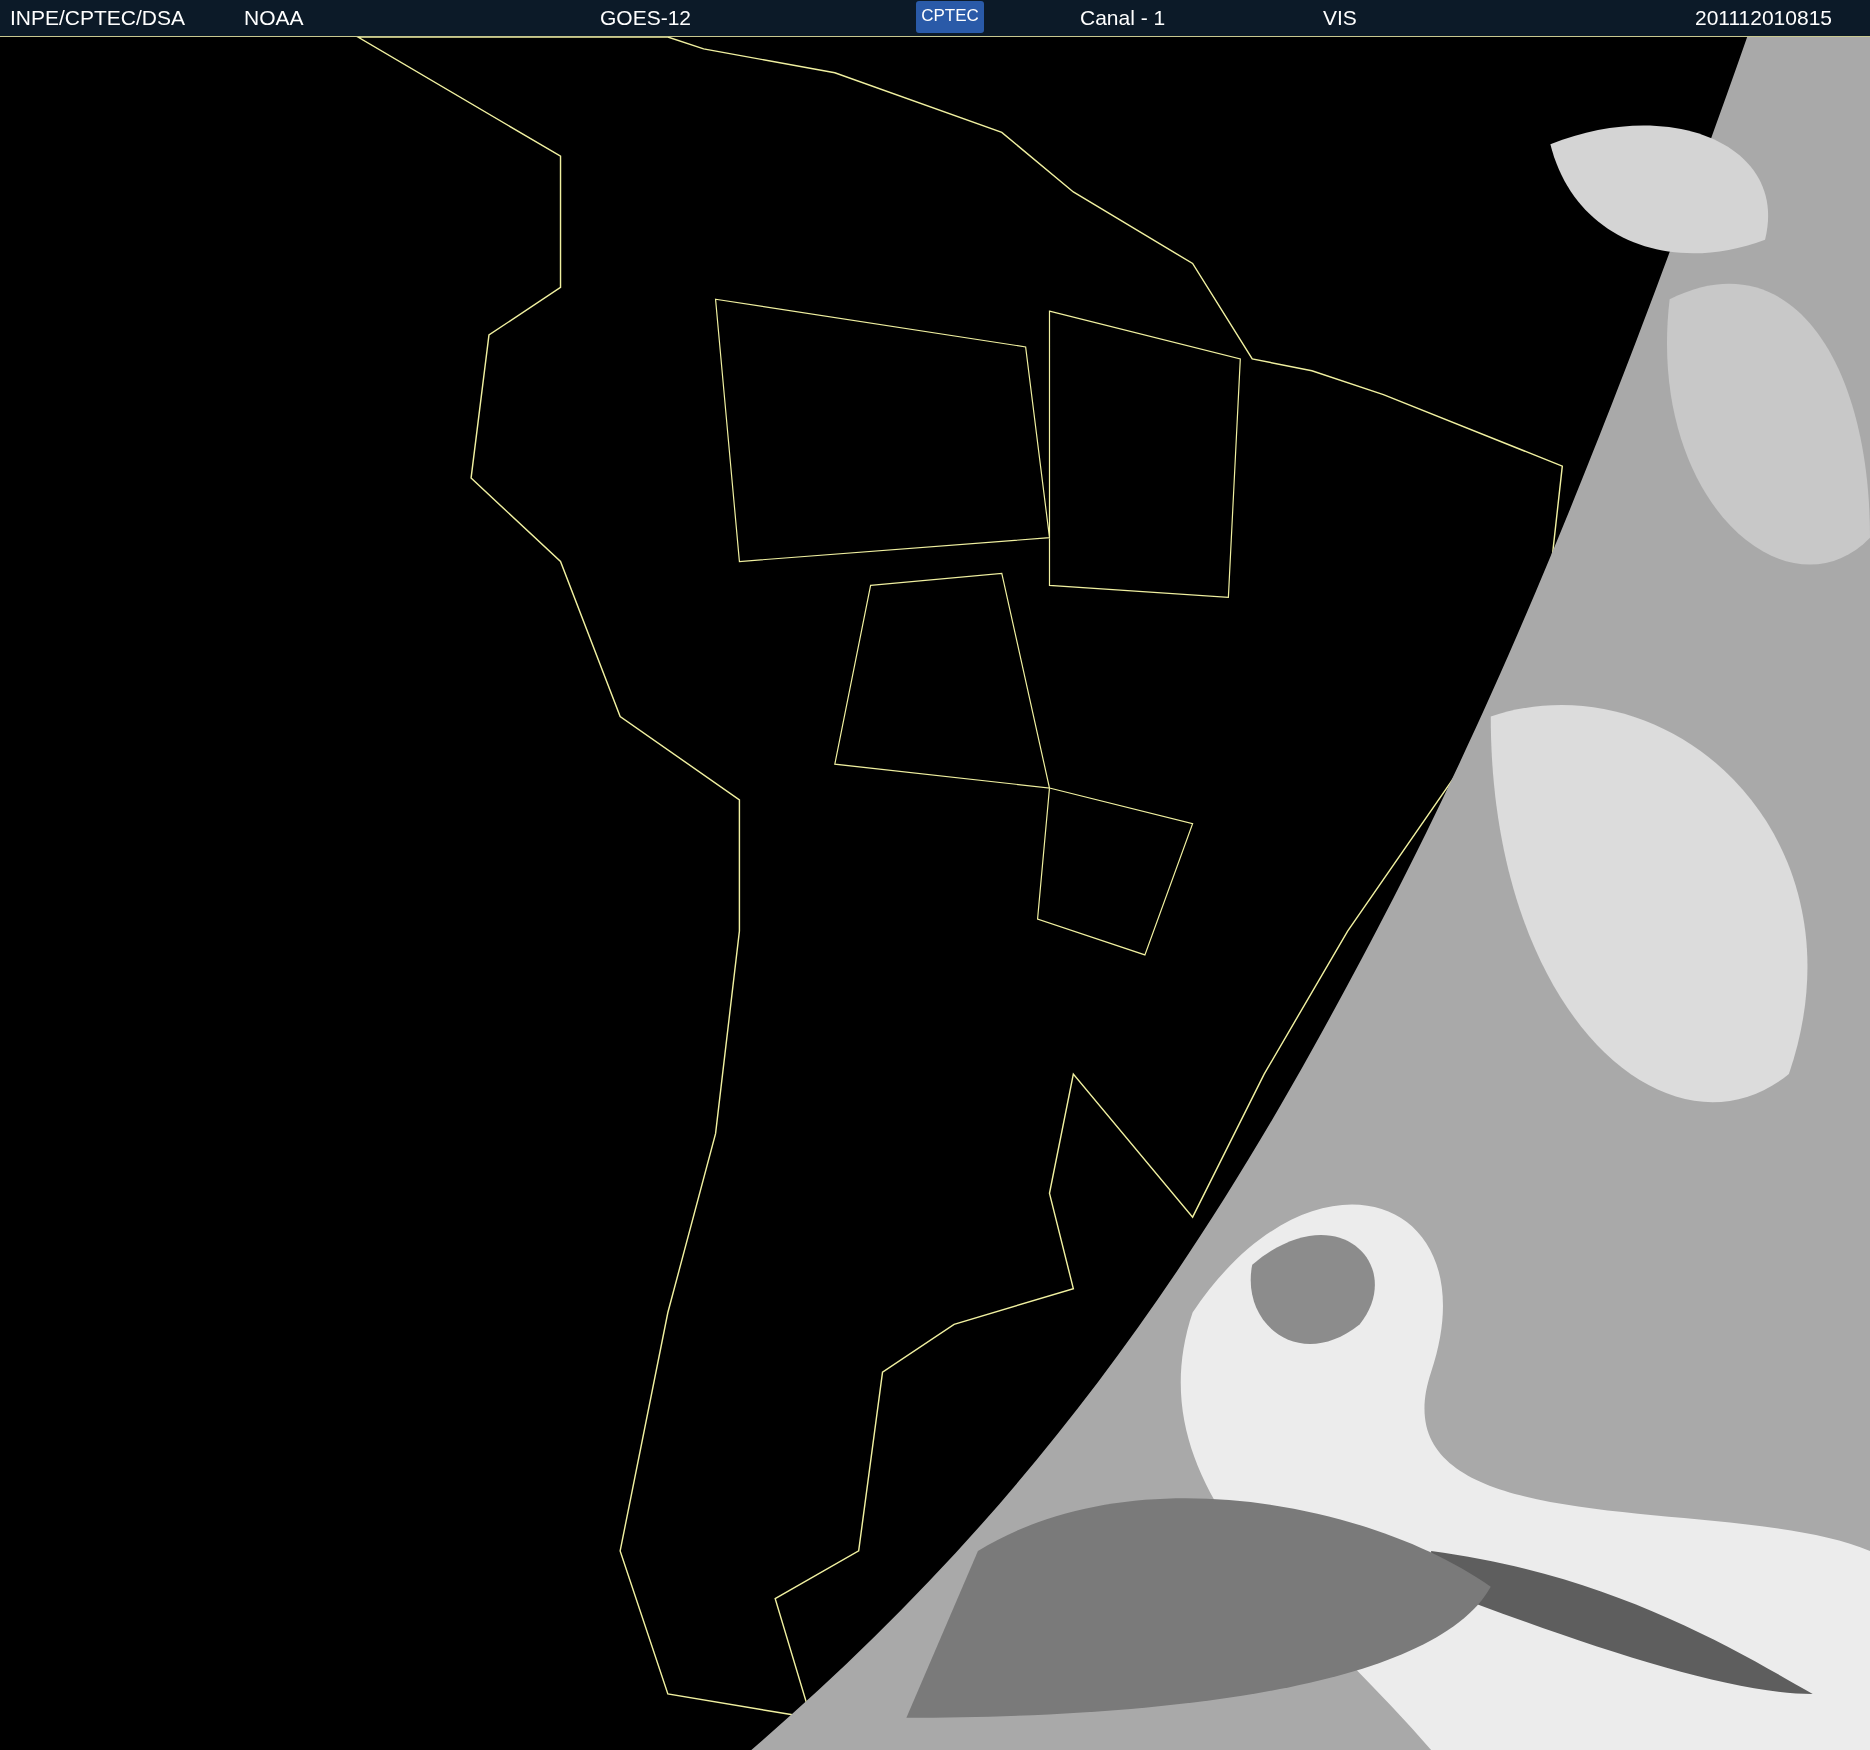 Image resolution: width=1870 pixels, height=1750 pixels. Describe the element at coordinates (1340, 18) in the screenshot. I see `header-text: VIS` at that location.